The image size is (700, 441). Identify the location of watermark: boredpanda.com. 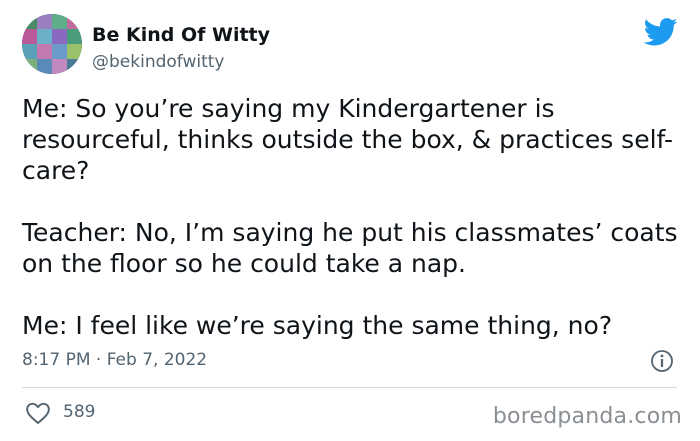
(587, 416).